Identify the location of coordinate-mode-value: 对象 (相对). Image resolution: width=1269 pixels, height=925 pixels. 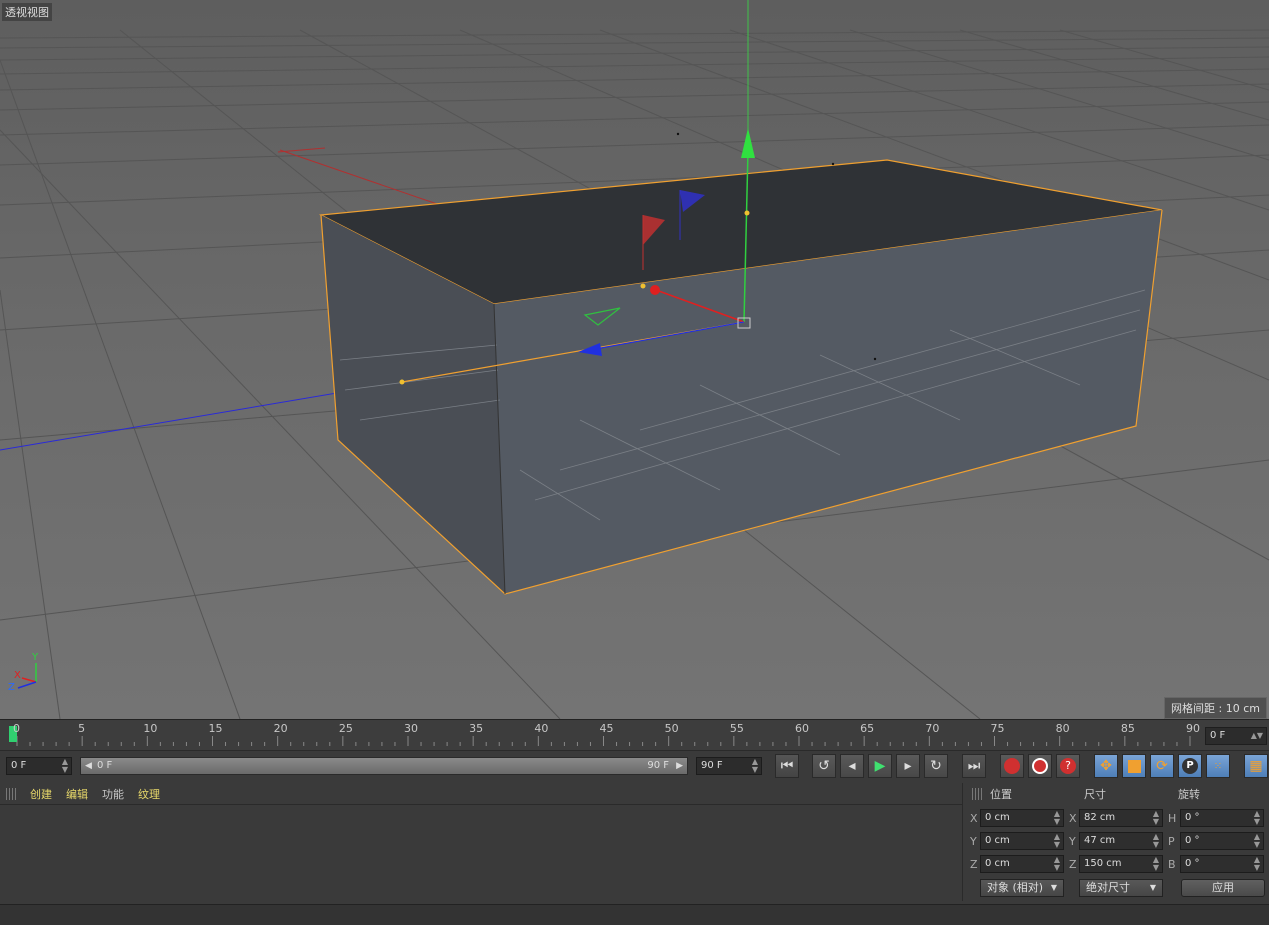
(1015, 887).